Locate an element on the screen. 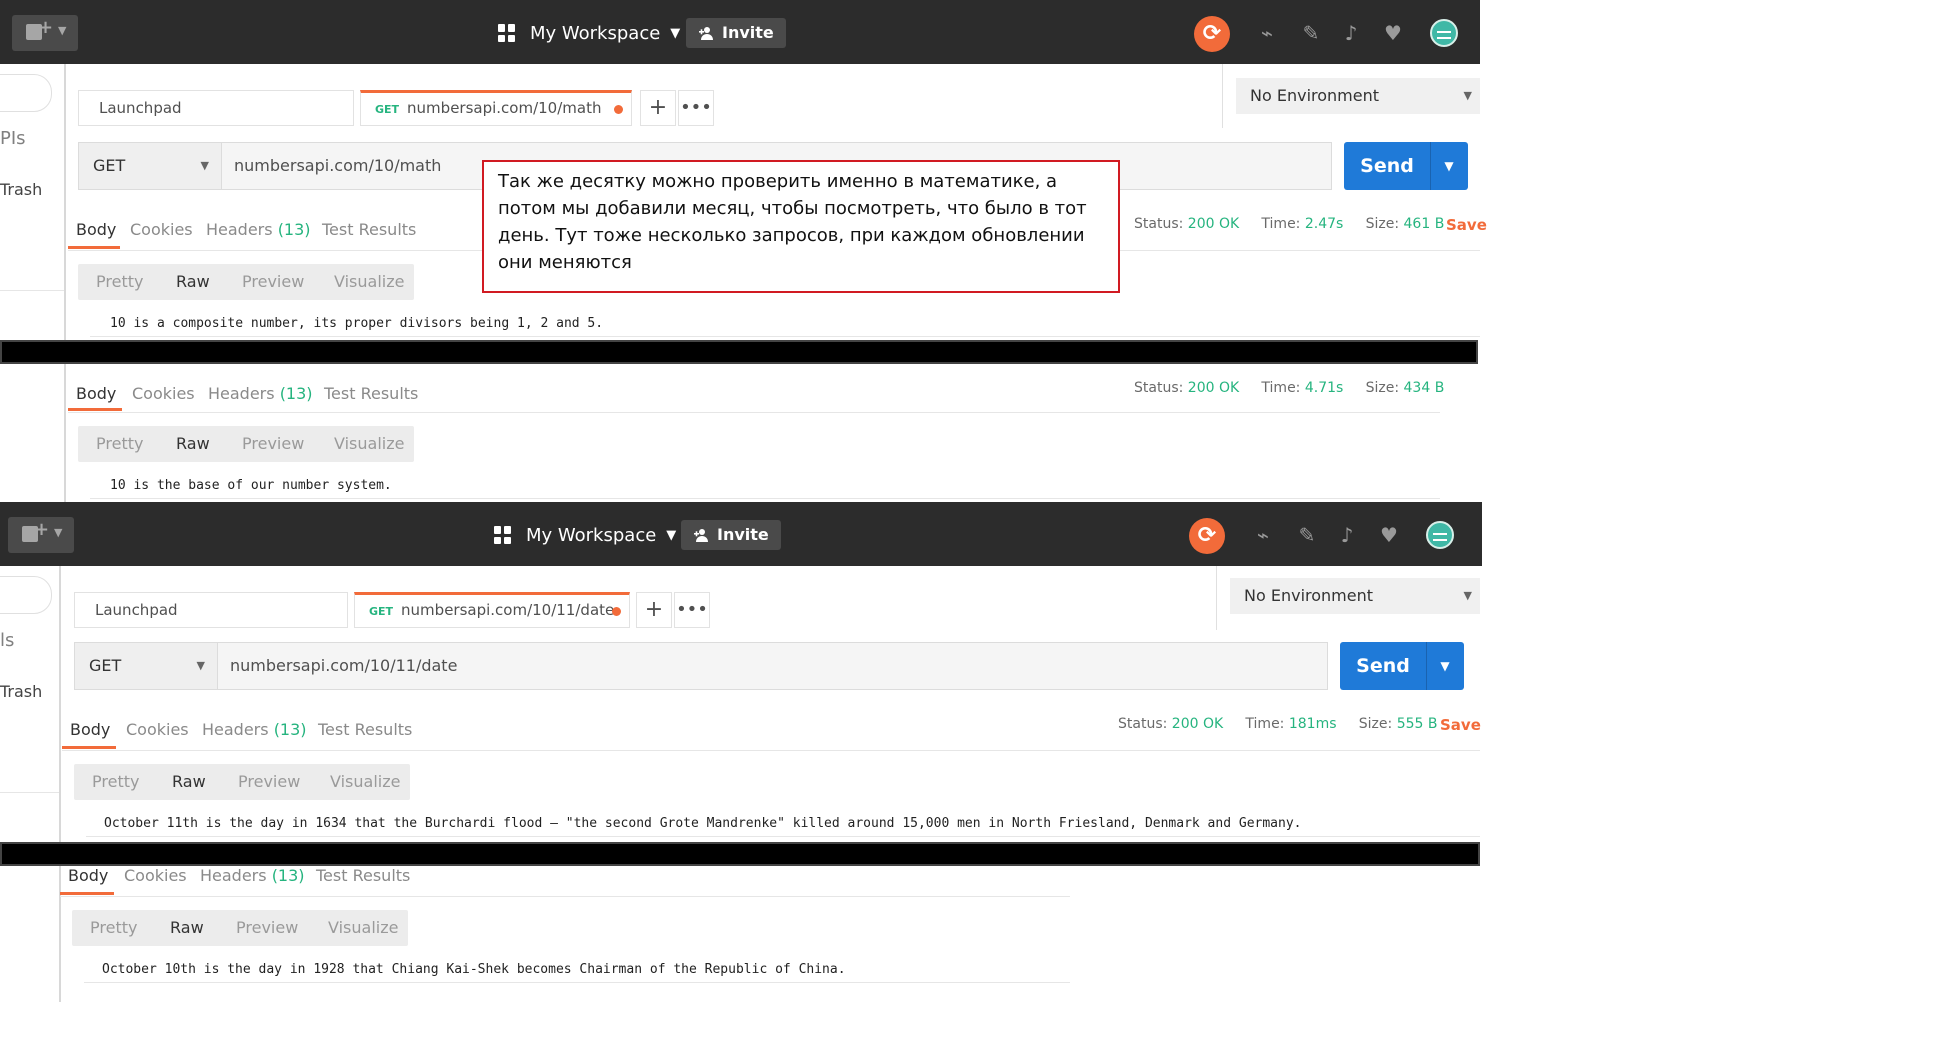 This screenshot has height=1038, width=1960. plus-icon: + is located at coordinates (46, 27).